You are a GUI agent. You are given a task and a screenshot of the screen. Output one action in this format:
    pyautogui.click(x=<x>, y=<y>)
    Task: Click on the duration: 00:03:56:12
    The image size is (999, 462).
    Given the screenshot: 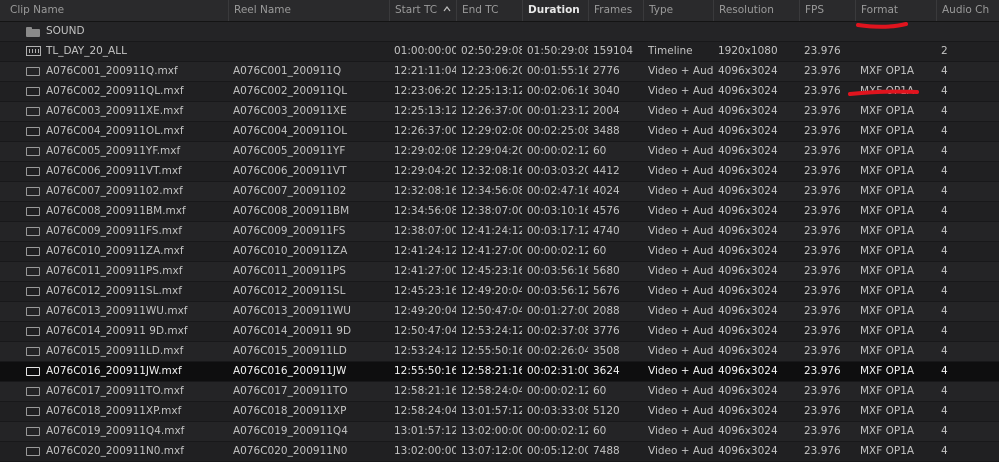 What is the action you would take?
    pyautogui.click(x=557, y=291)
    